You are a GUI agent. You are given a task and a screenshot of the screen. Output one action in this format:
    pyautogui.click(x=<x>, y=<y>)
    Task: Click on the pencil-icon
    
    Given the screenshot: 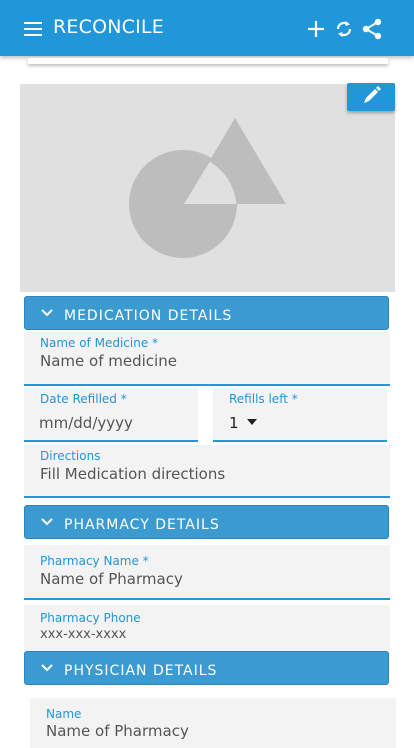 What is the action you would take?
    pyautogui.click(x=372, y=94)
    